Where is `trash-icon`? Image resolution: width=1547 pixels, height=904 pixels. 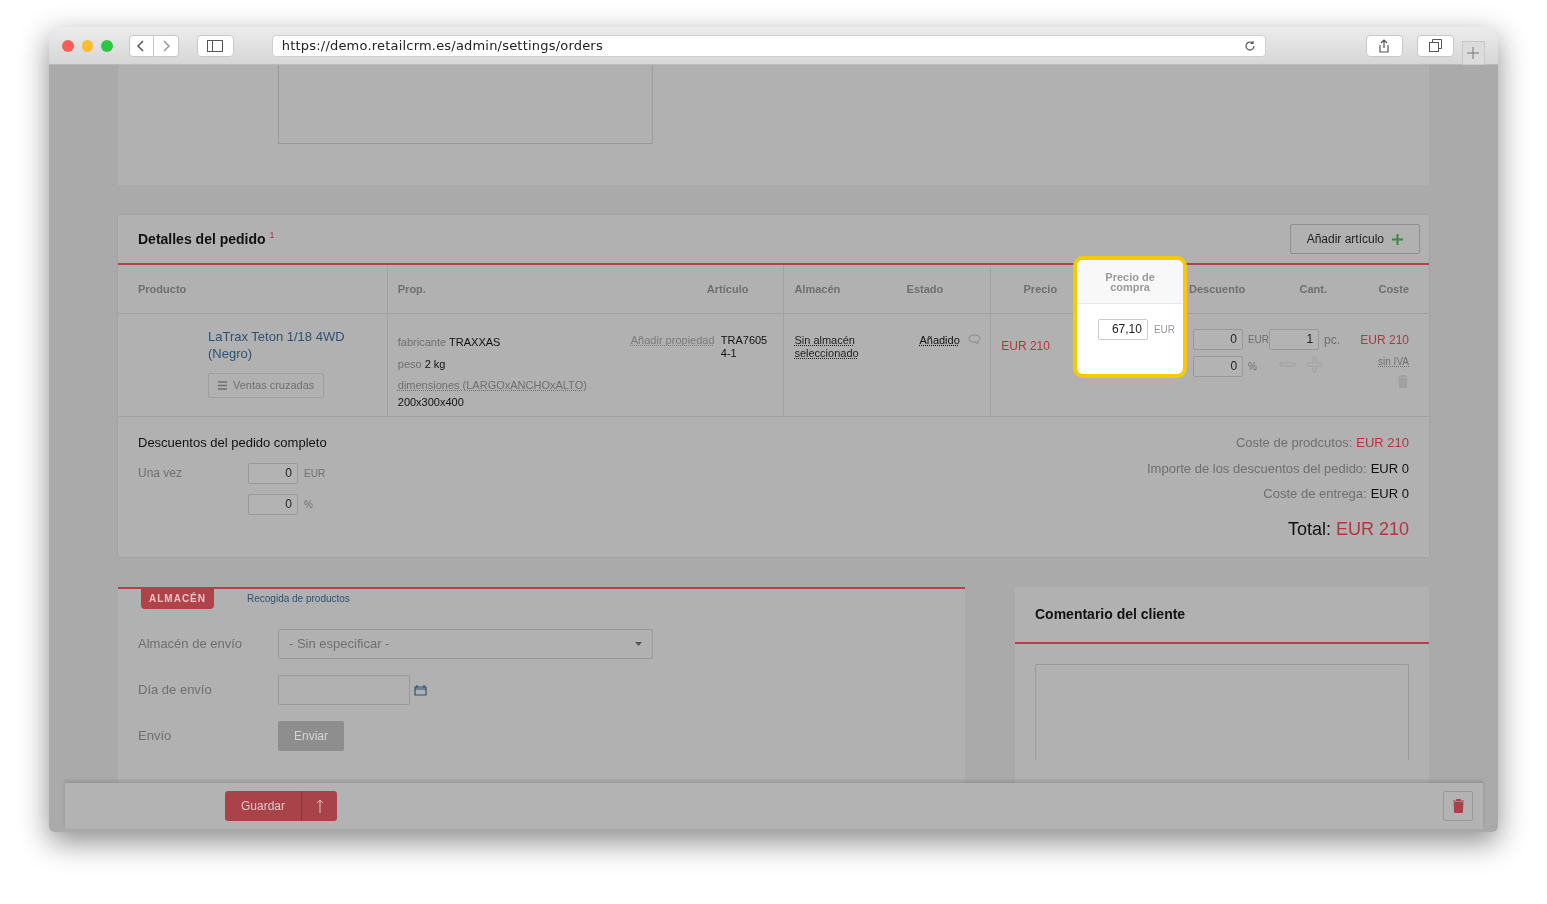
trash-icon is located at coordinates (1458, 806).